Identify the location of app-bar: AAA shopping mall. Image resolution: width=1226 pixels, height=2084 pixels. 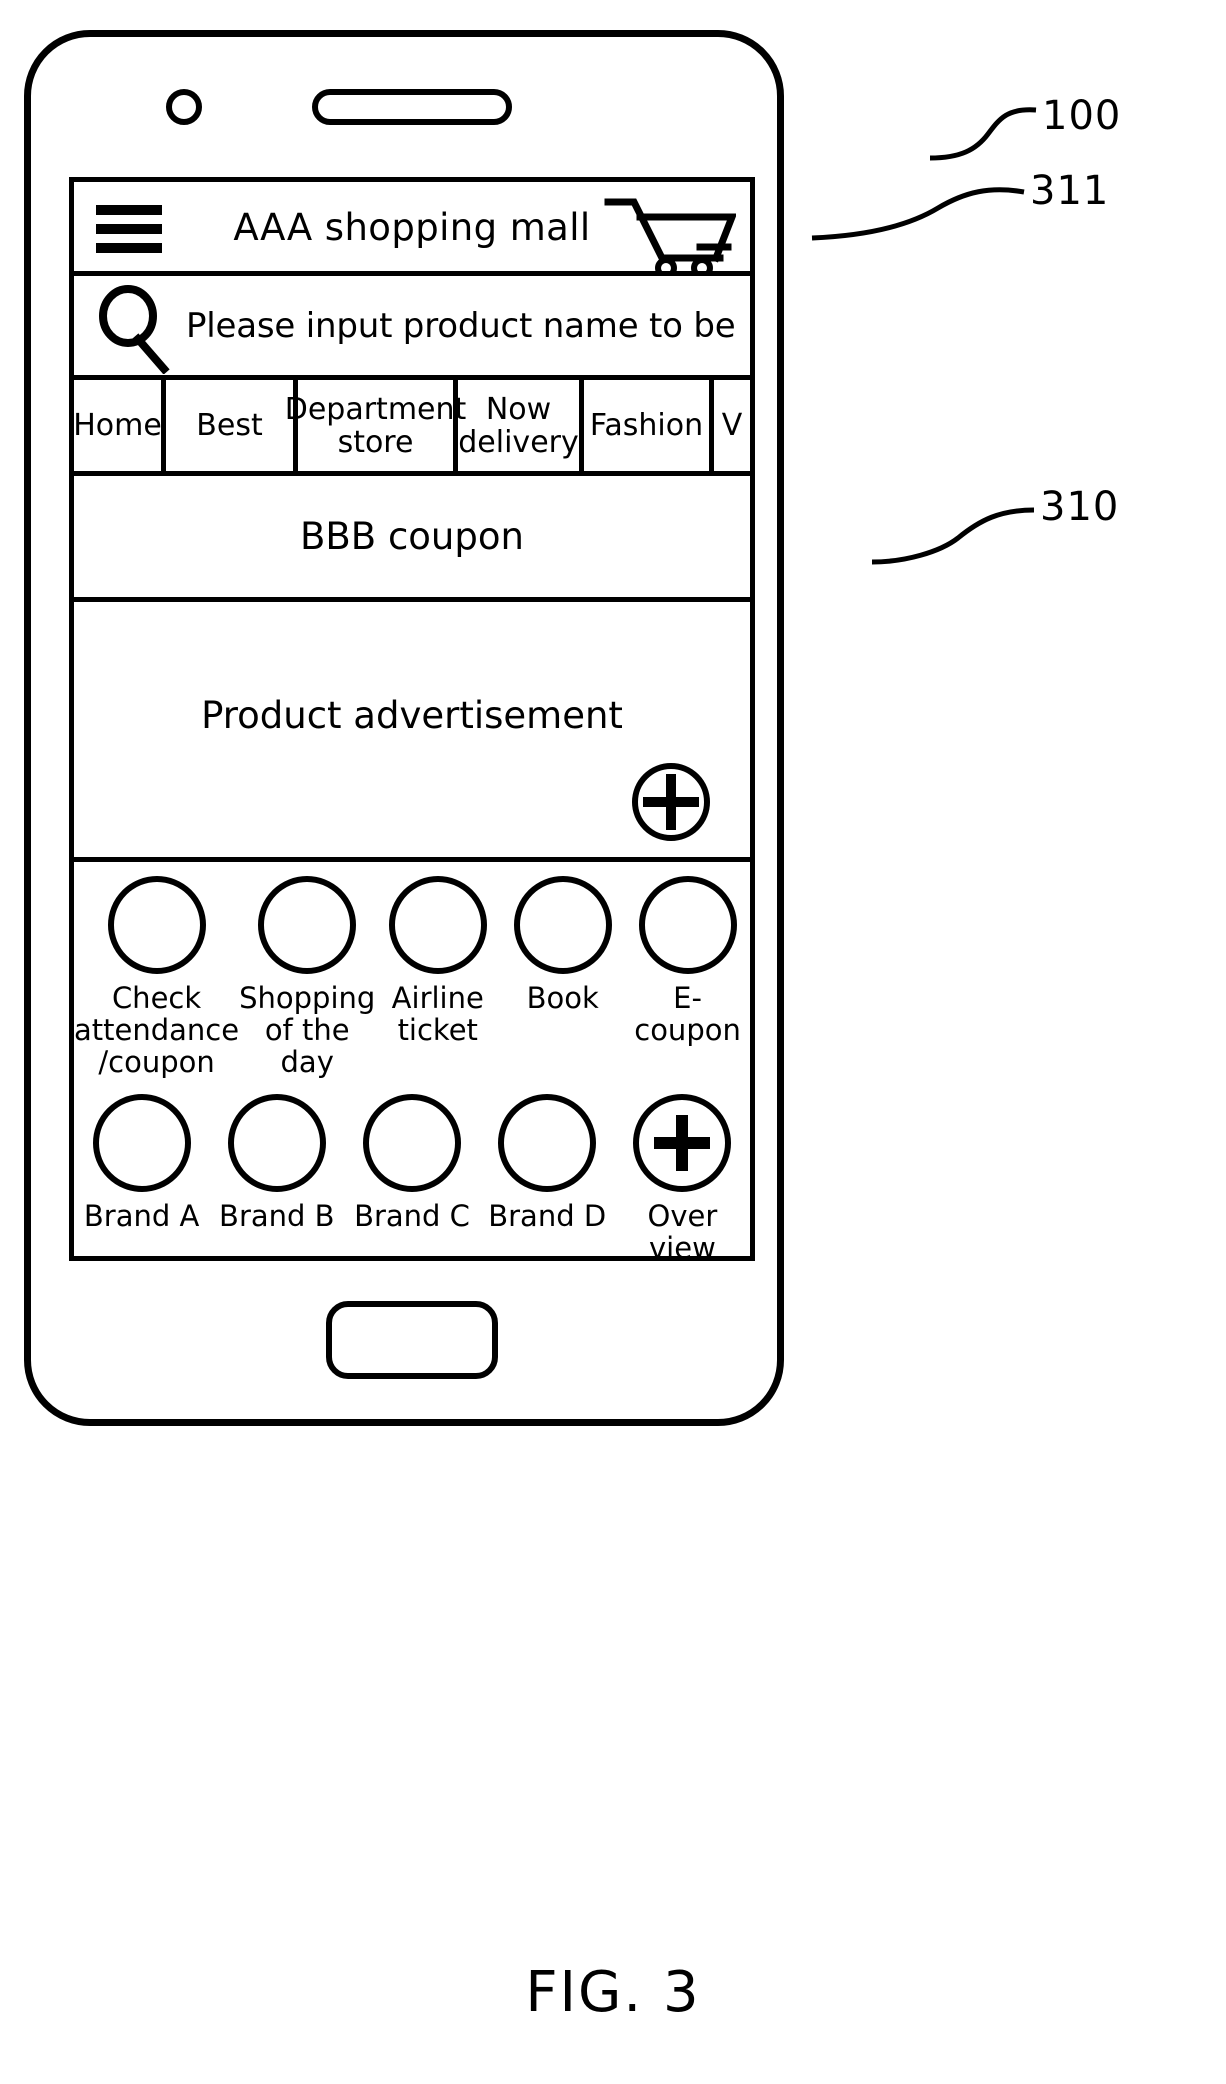
(412, 229).